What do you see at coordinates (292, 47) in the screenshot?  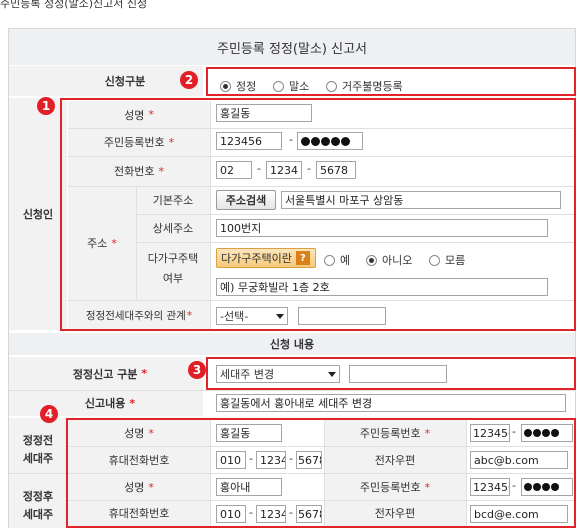 I see `form-title: 주민등록 정정(말소) 신고서` at bounding box center [292, 47].